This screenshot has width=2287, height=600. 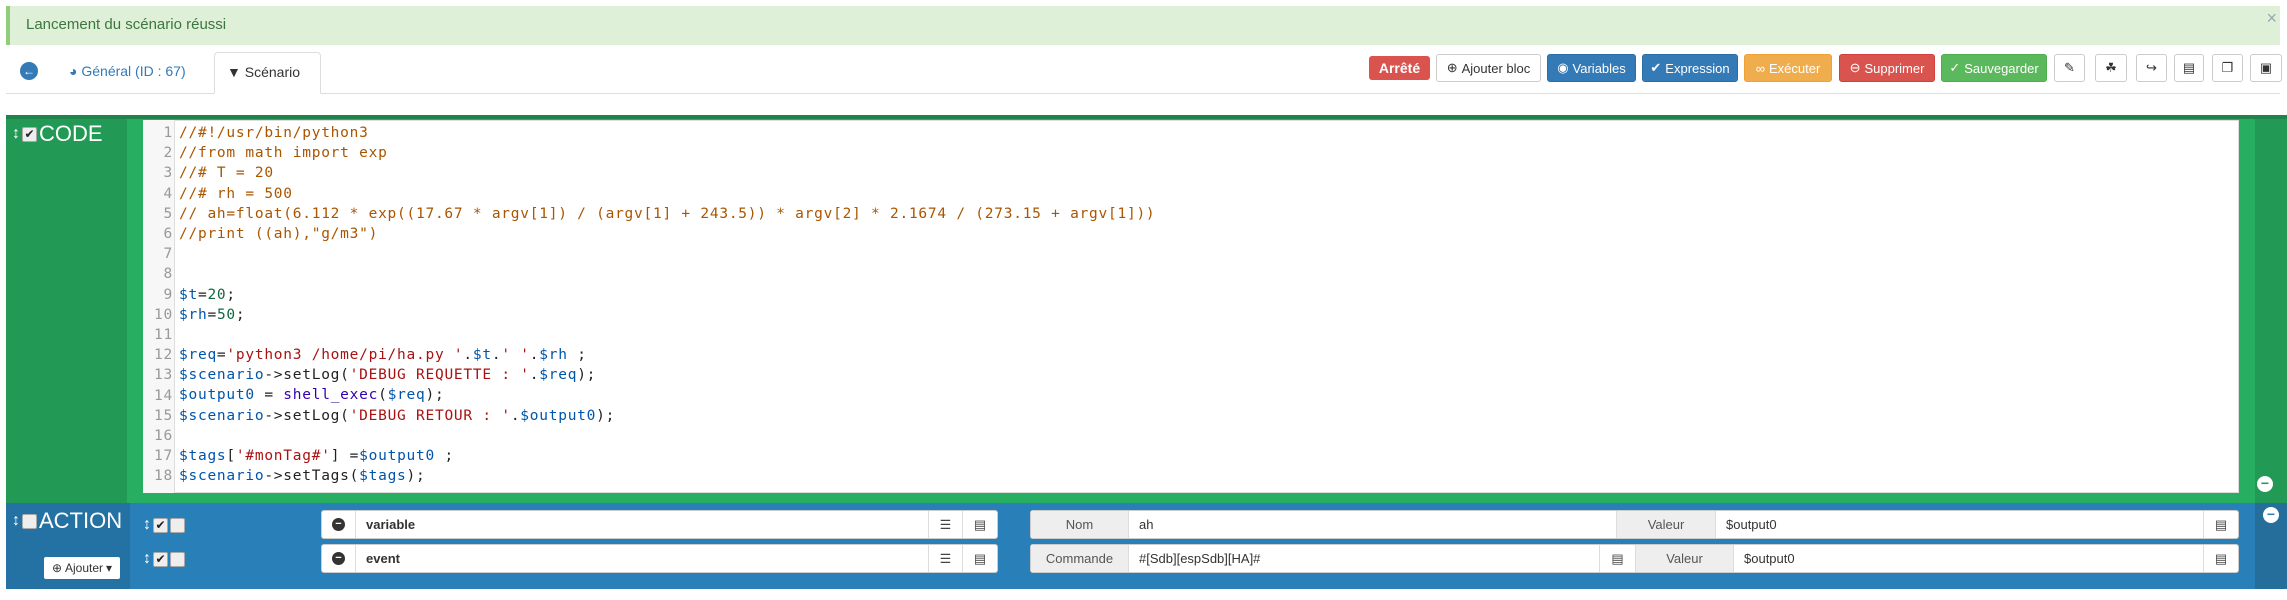 What do you see at coordinates (2069, 68) in the screenshot?
I see `edit-icon: ✎` at bounding box center [2069, 68].